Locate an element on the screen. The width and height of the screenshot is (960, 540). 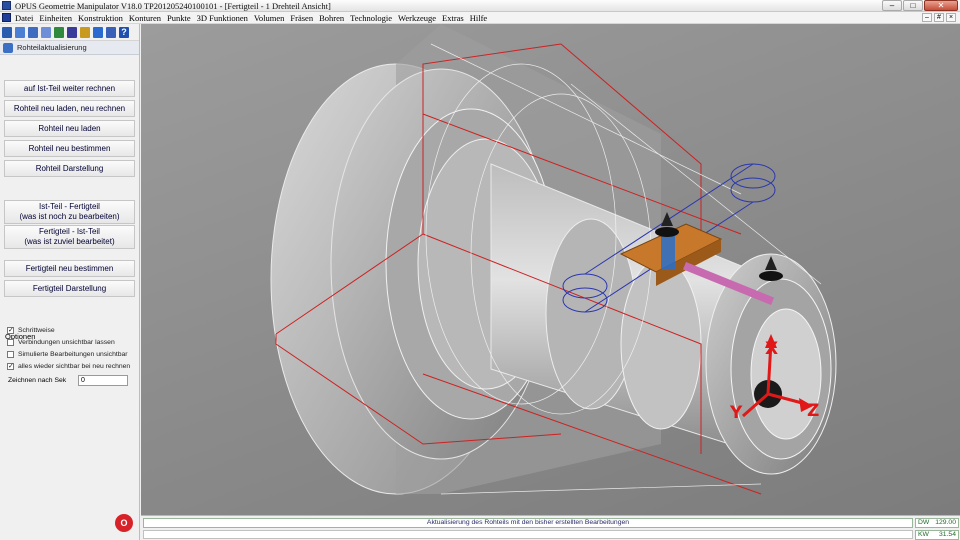
checkbox-show-all: ✓ is located at coordinates (10, 366).